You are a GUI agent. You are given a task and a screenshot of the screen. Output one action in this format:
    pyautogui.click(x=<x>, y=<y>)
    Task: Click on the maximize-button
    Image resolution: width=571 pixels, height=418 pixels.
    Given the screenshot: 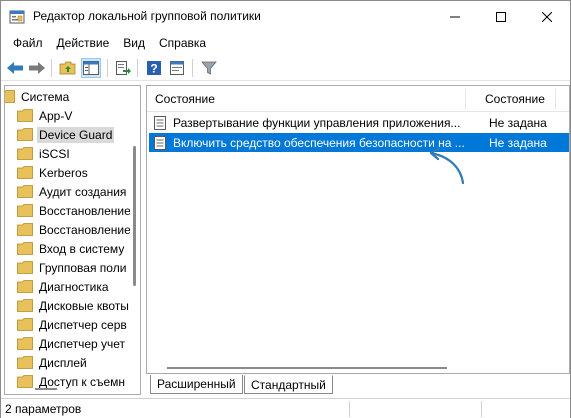 What is the action you would take?
    pyautogui.click(x=501, y=17)
    